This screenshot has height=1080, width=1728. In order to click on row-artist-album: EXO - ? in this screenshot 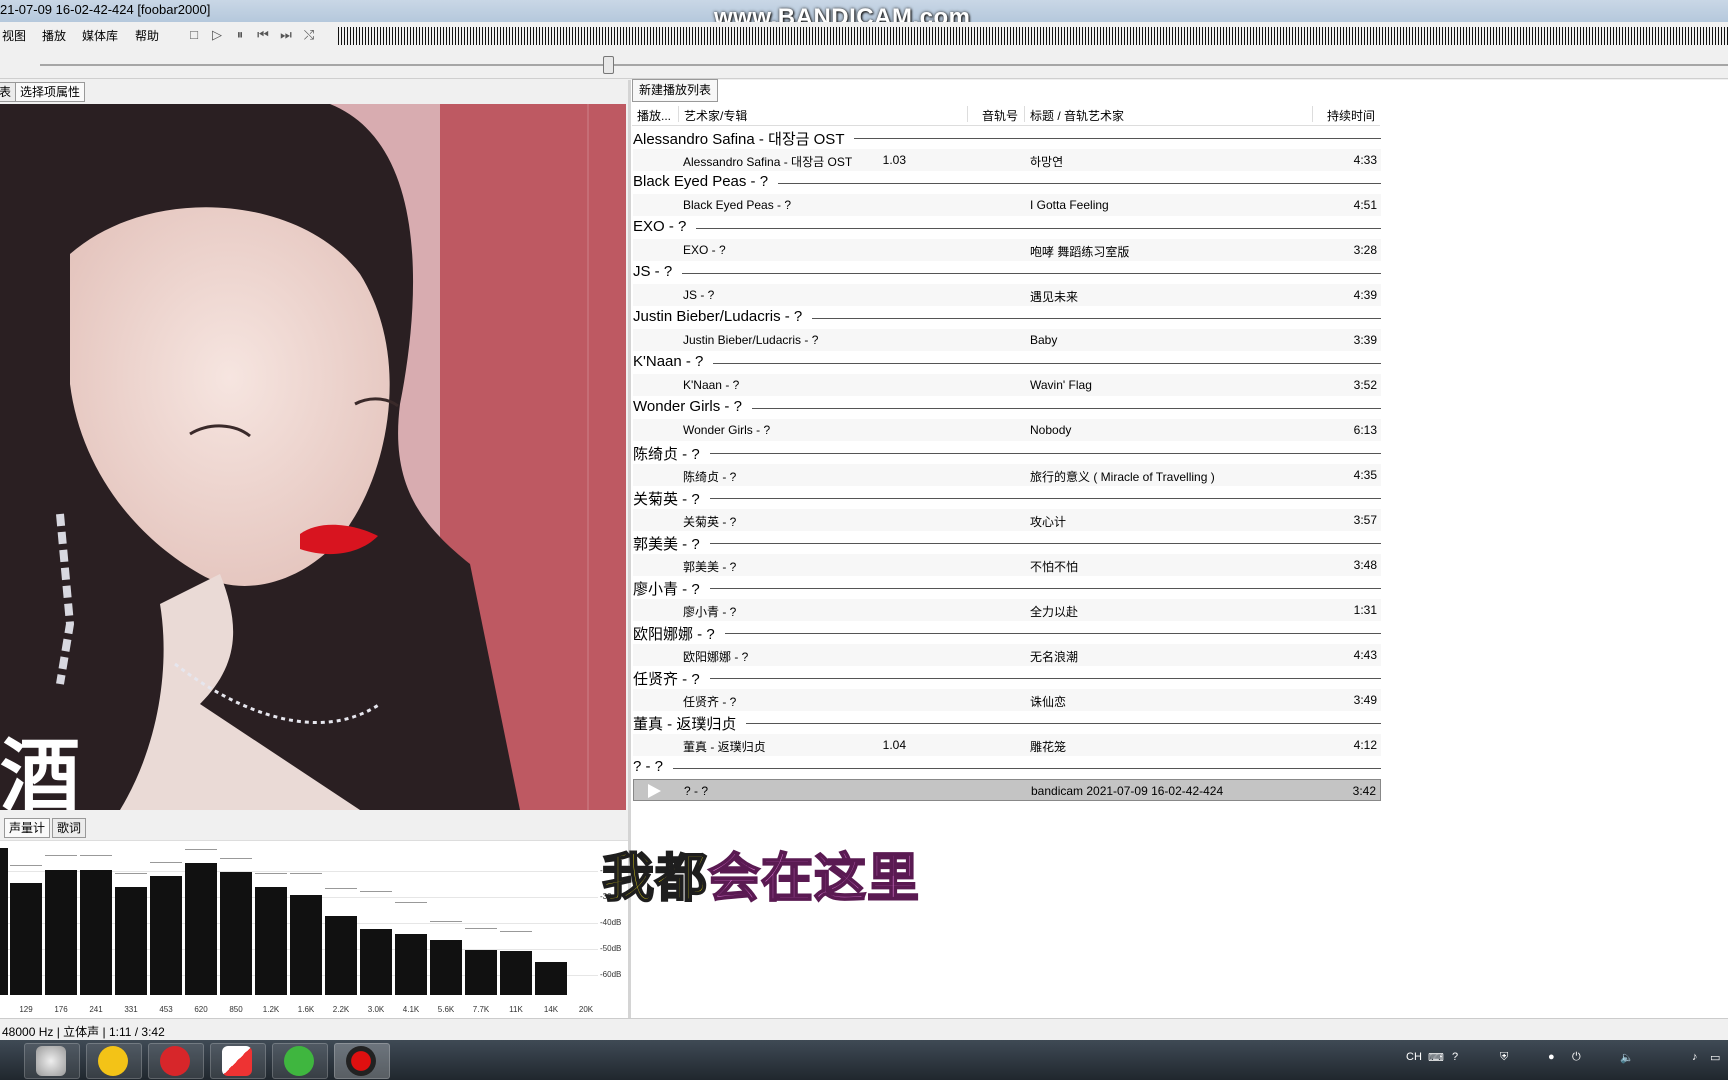, I will do `click(704, 250)`.